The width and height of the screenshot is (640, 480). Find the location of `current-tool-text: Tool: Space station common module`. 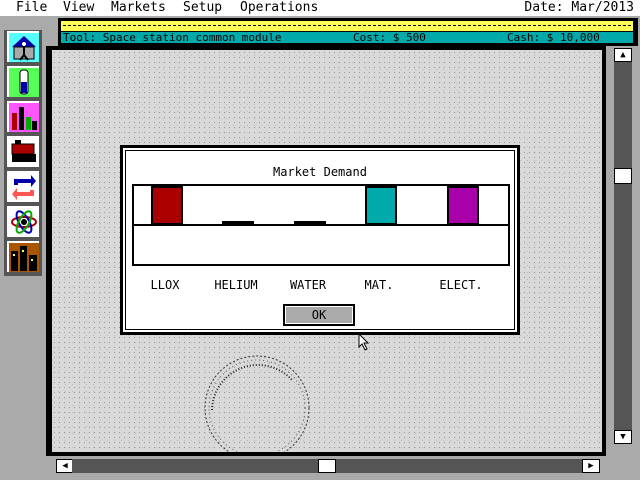

current-tool-text: Tool: Space station common module is located at coordinates (172, 37).